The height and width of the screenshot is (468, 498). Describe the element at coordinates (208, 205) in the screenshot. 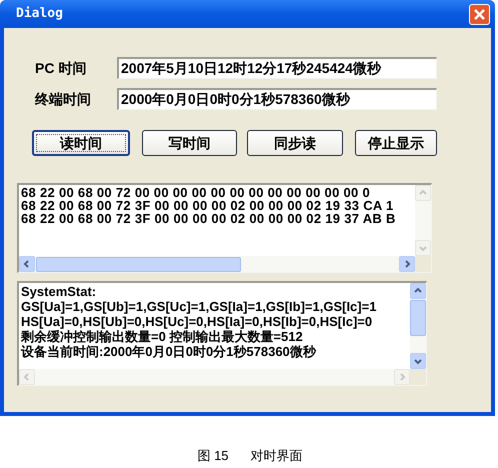

I see `hex-log-line: 68 22 00 68 00 72 3F 00 00 00 00 02 00 00 00 02 19 33 CA 1` at that location.